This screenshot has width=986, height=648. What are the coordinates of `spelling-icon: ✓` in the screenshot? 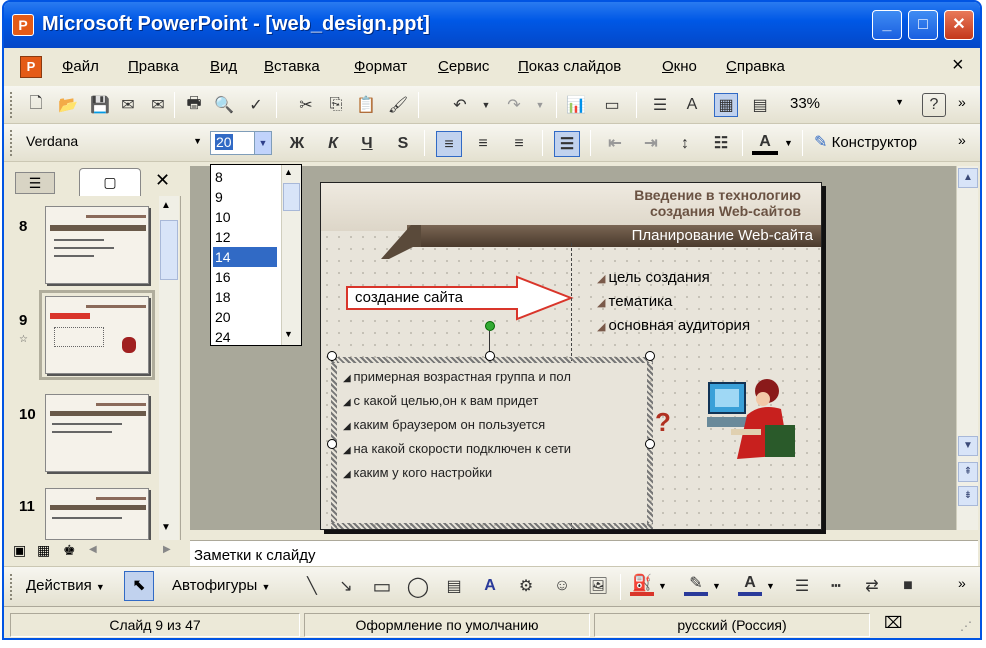 It's located at (256, 105).